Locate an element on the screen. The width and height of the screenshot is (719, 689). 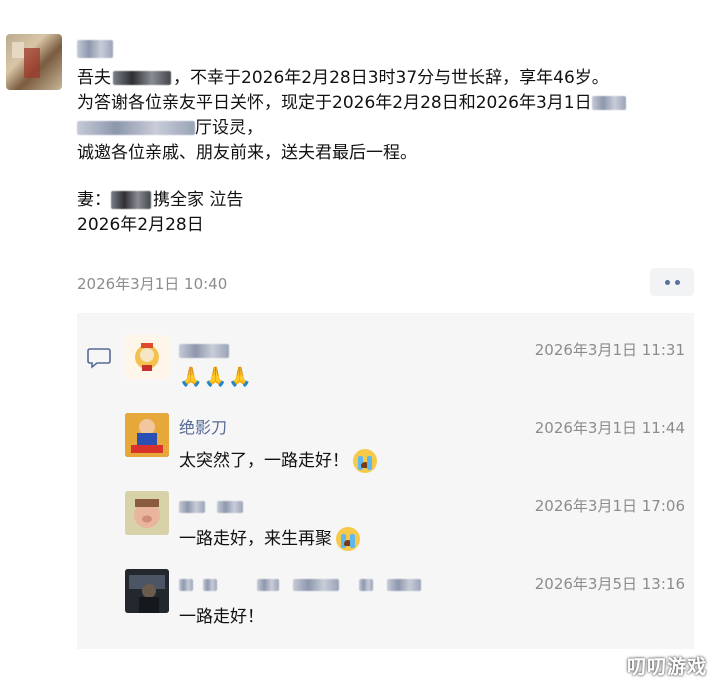
post-meta: 2026年3月1日 10:40 is located at coordinates (385, 282).